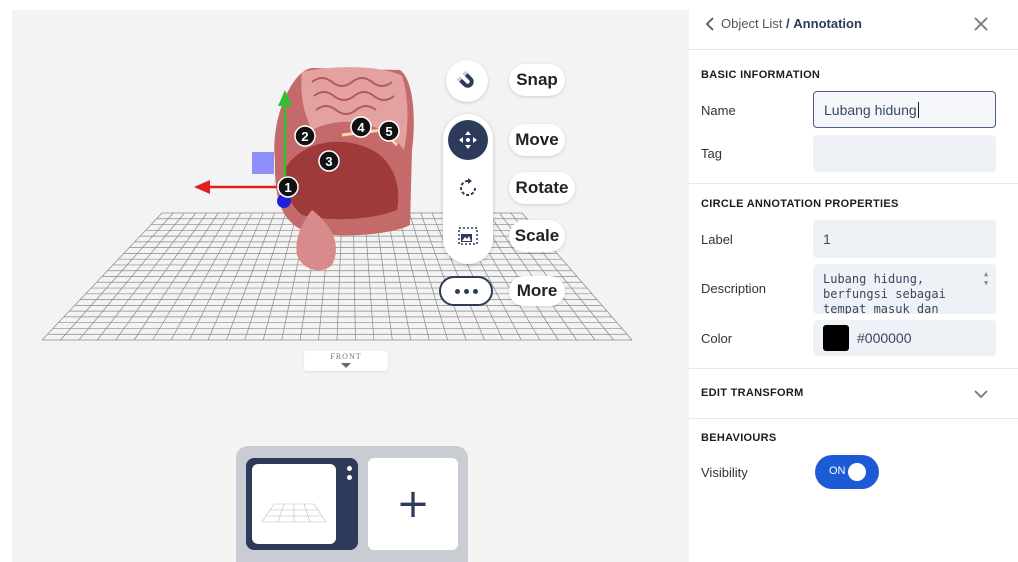 This screenshot has width=1018, height=562. I want to click on close-icon, so click(981, 24).